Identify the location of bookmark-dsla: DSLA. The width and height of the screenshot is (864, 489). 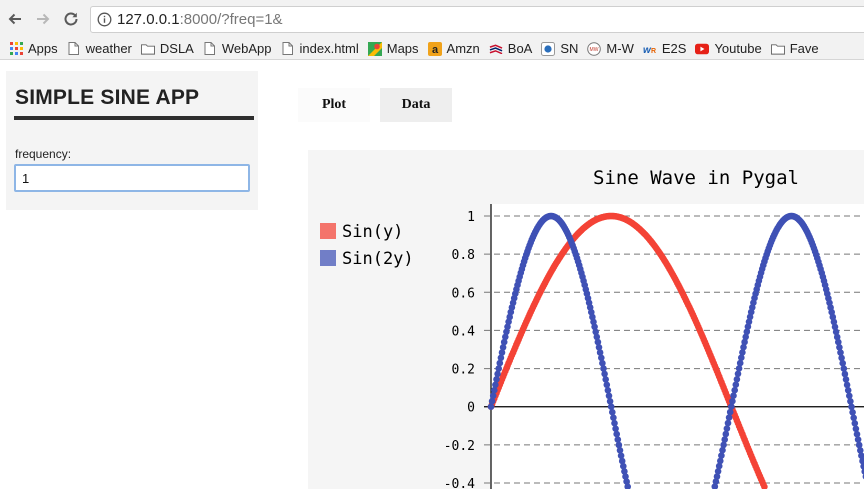
(167, 48).